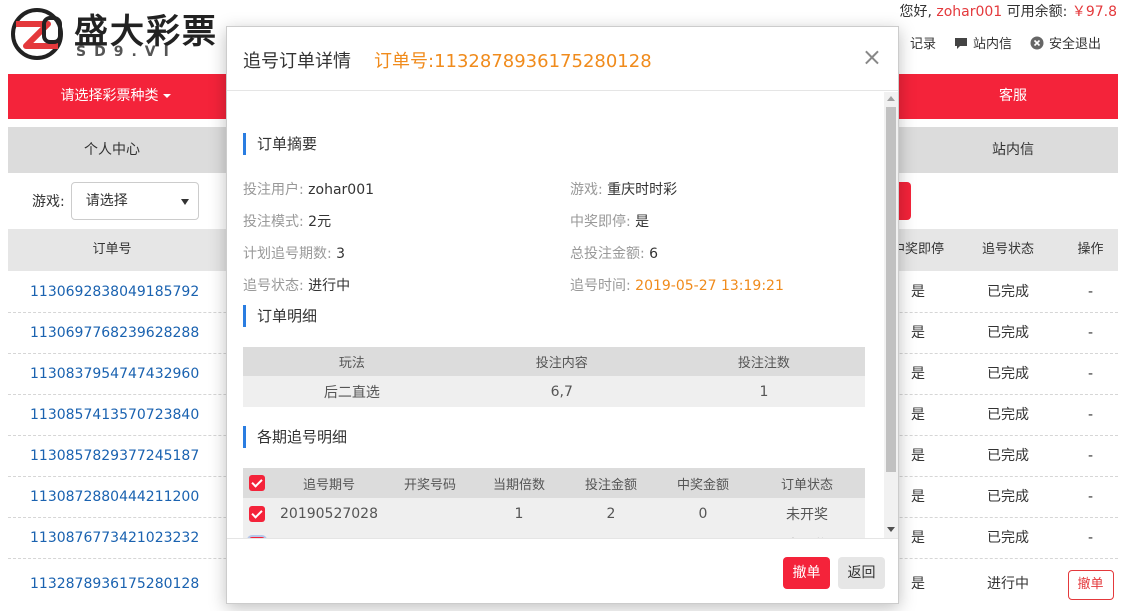 The height and width of the screenshot is (611, 1129). Describe the element at coordinates (114, 497) in the screenshot. I see `order-link: 1130872880444211200` at that location.